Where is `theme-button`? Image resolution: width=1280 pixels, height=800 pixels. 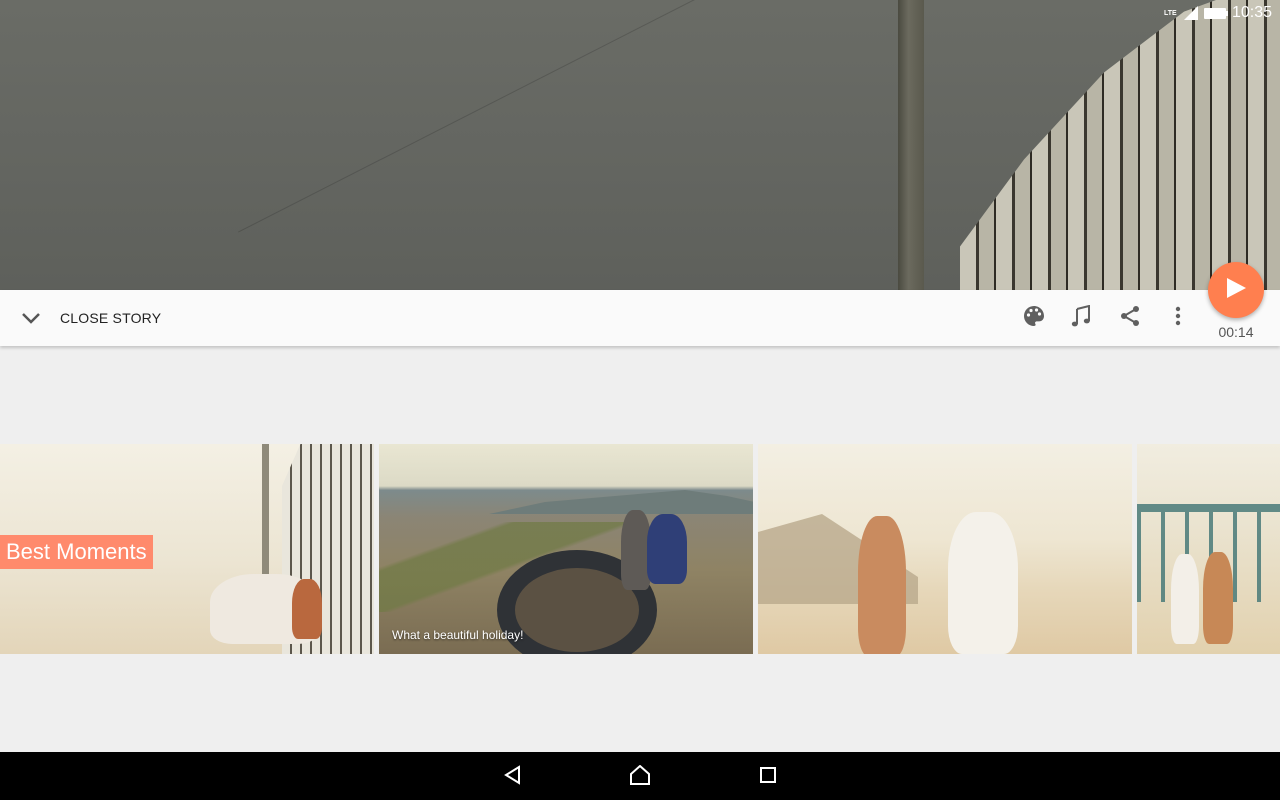 theme-button is located at coordinates (1034, 318).